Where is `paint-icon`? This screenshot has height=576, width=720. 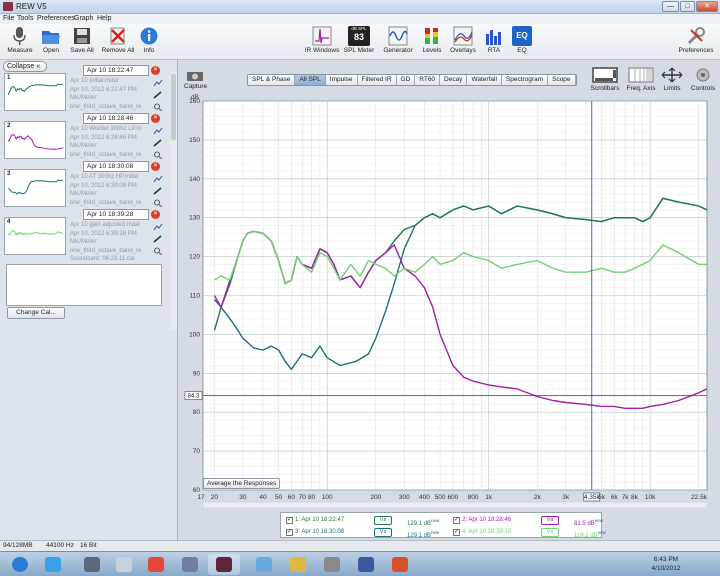
paint-icon is located at coordinates (400, 564).